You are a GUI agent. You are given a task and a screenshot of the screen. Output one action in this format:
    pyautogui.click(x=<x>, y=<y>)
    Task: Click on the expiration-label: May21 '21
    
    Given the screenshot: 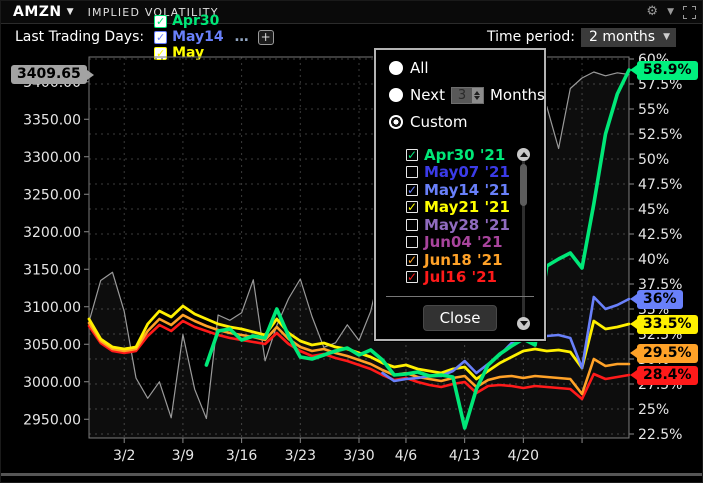 What is the action you would take?
    pyautogui.click(x=467, y=207)
    